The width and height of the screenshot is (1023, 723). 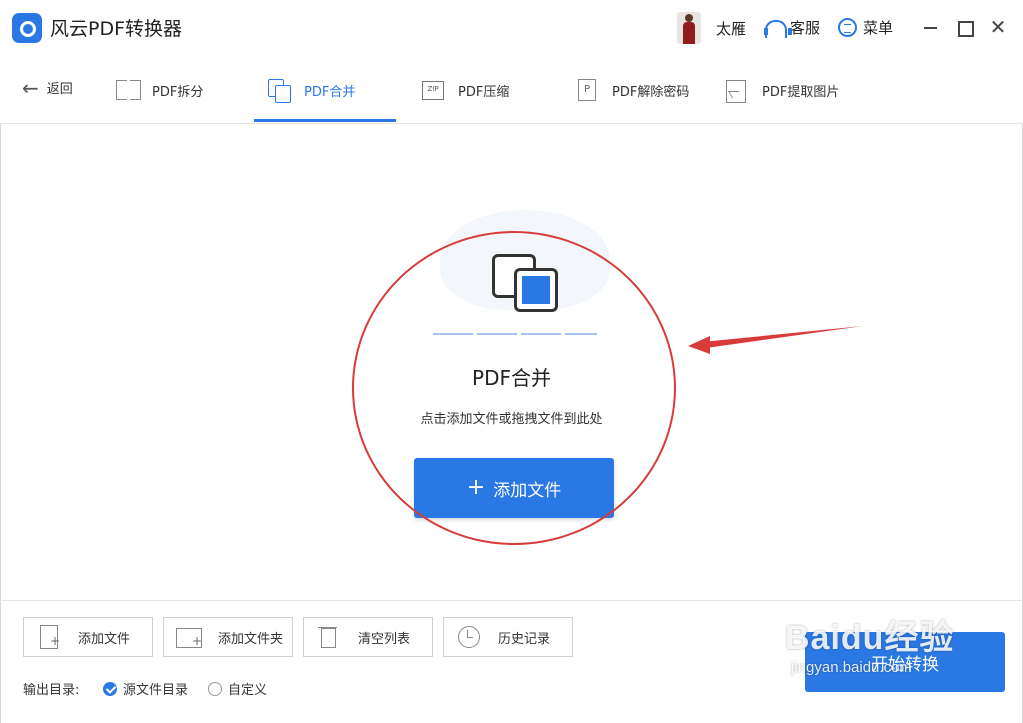 I want to click on tab-pdf-extract-images: PDF提取图片, so click(x=781, y=90).